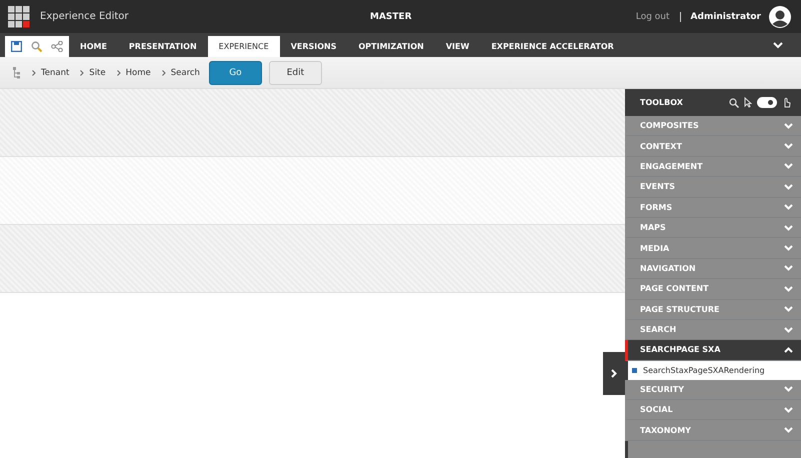 This screenshot has height=458, width=801. Describe the element at coordinates (138, 73) in the screenshot. I see `breadcrumb-link: Home` at that location.